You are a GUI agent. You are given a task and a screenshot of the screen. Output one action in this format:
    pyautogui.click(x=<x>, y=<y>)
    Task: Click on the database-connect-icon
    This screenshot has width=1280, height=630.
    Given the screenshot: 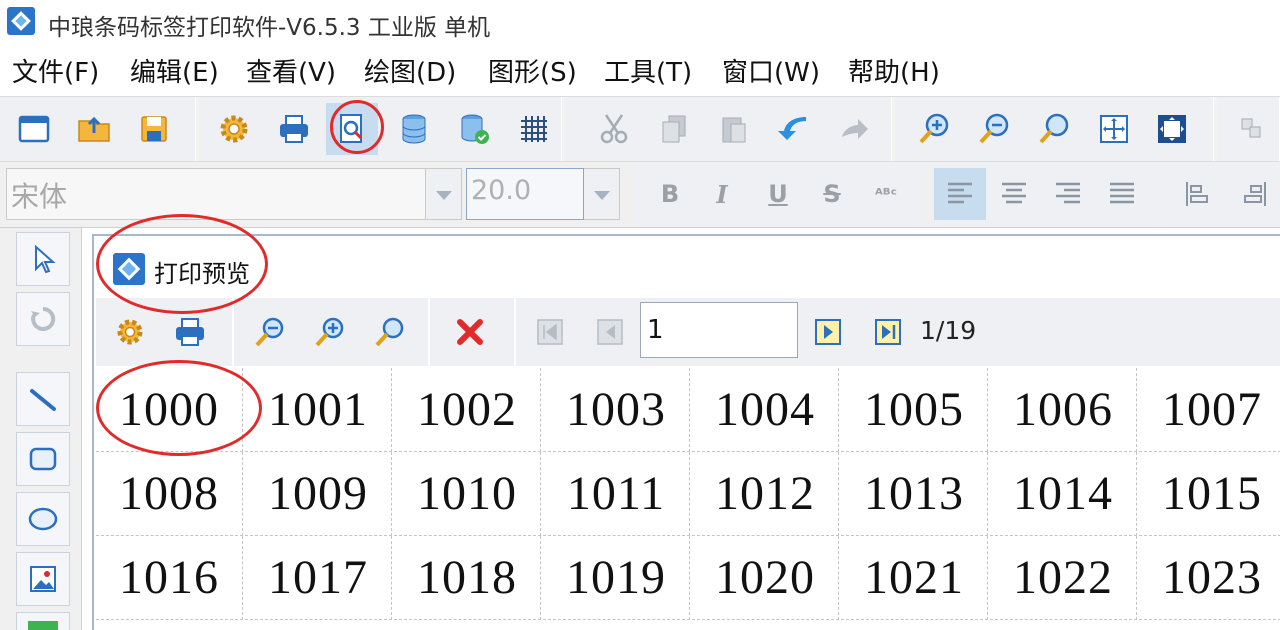 What is the action you would take?
    pyautogui.click(x=475, y=129)
    